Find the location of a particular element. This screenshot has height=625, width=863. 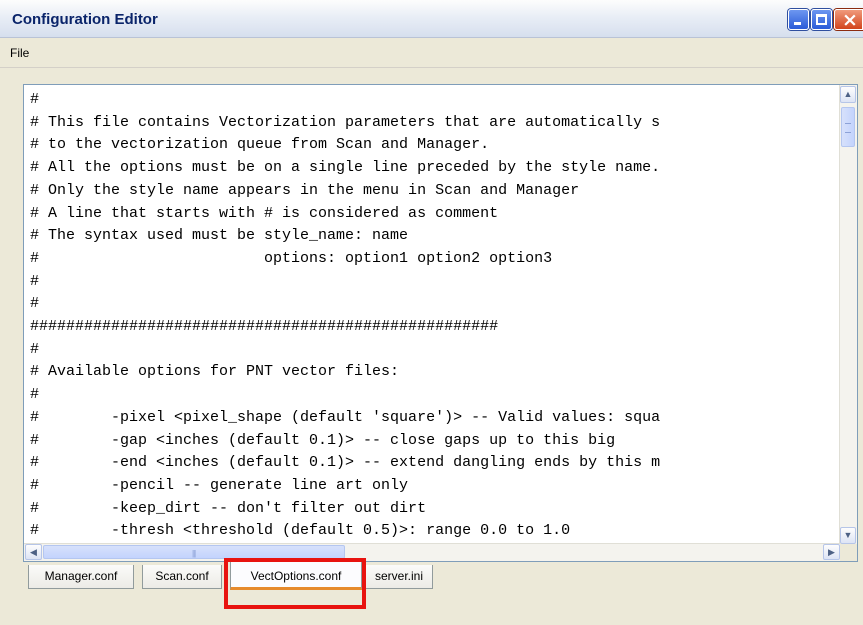

tab-manager-conf: Manager.conf is located at coordinates (81, 577).